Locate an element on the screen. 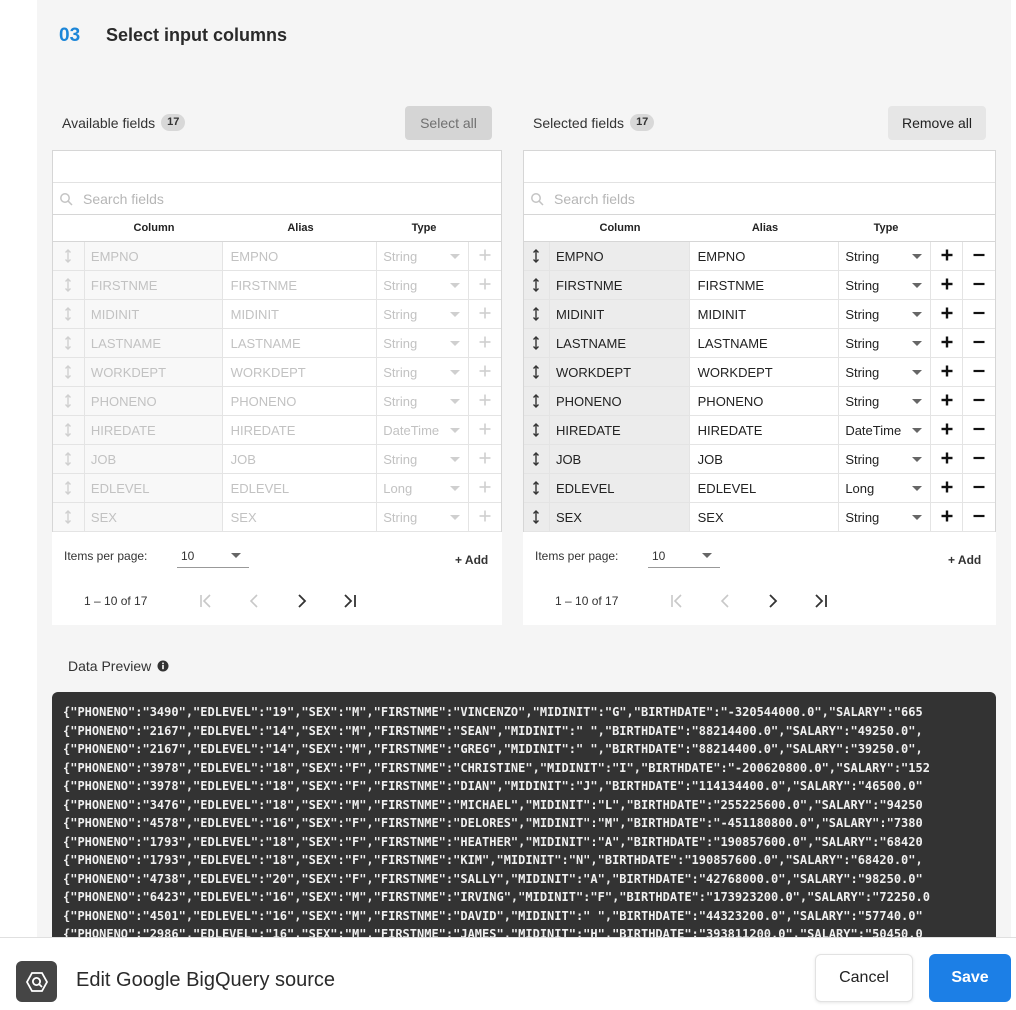  table-row: FIRSTNME FIRSTNME String is located at coordinates (759, 285).